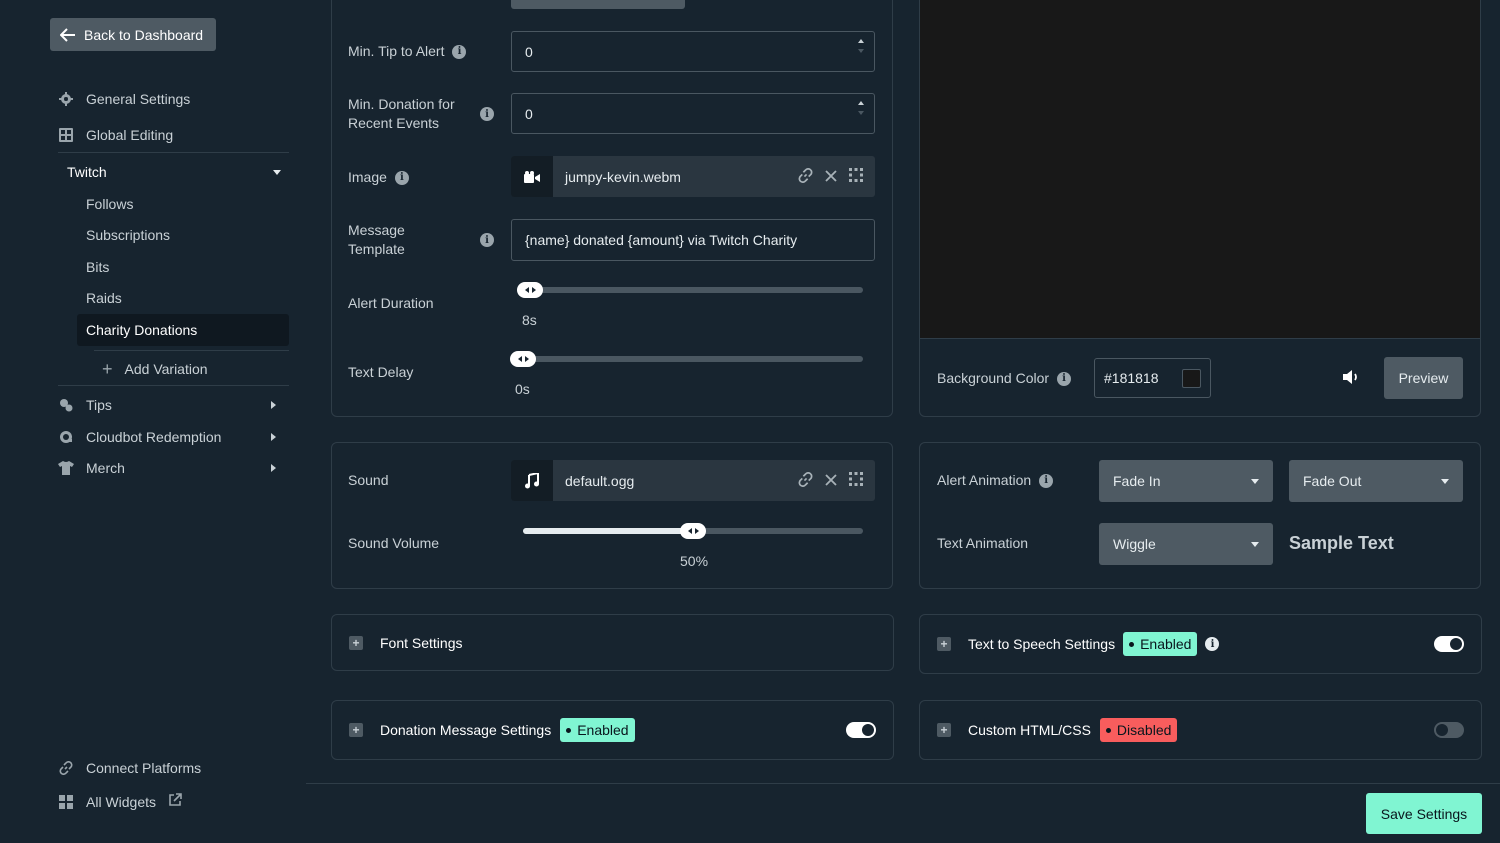 Image resolution: width=1500 pixels, height=843 pixels. Describe the element at coordinates (983, 543) in the screenshot. I see `text-animation-label: Text Animation` at that location.